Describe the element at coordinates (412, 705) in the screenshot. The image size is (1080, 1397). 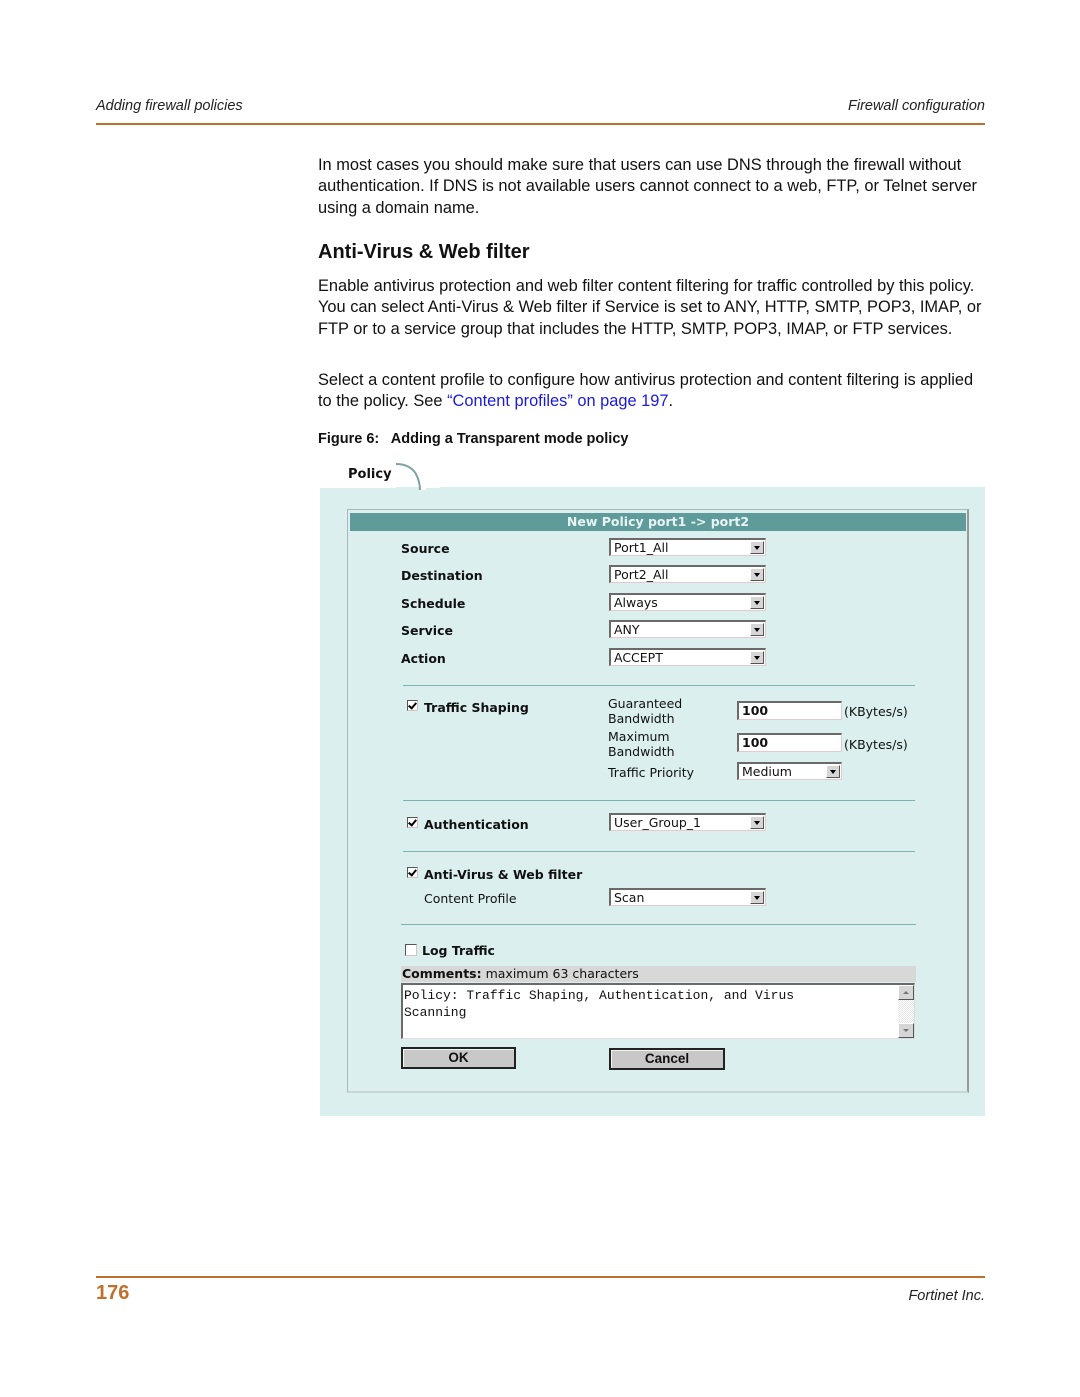
I see `traffic-shaping-checkbox` at that location.